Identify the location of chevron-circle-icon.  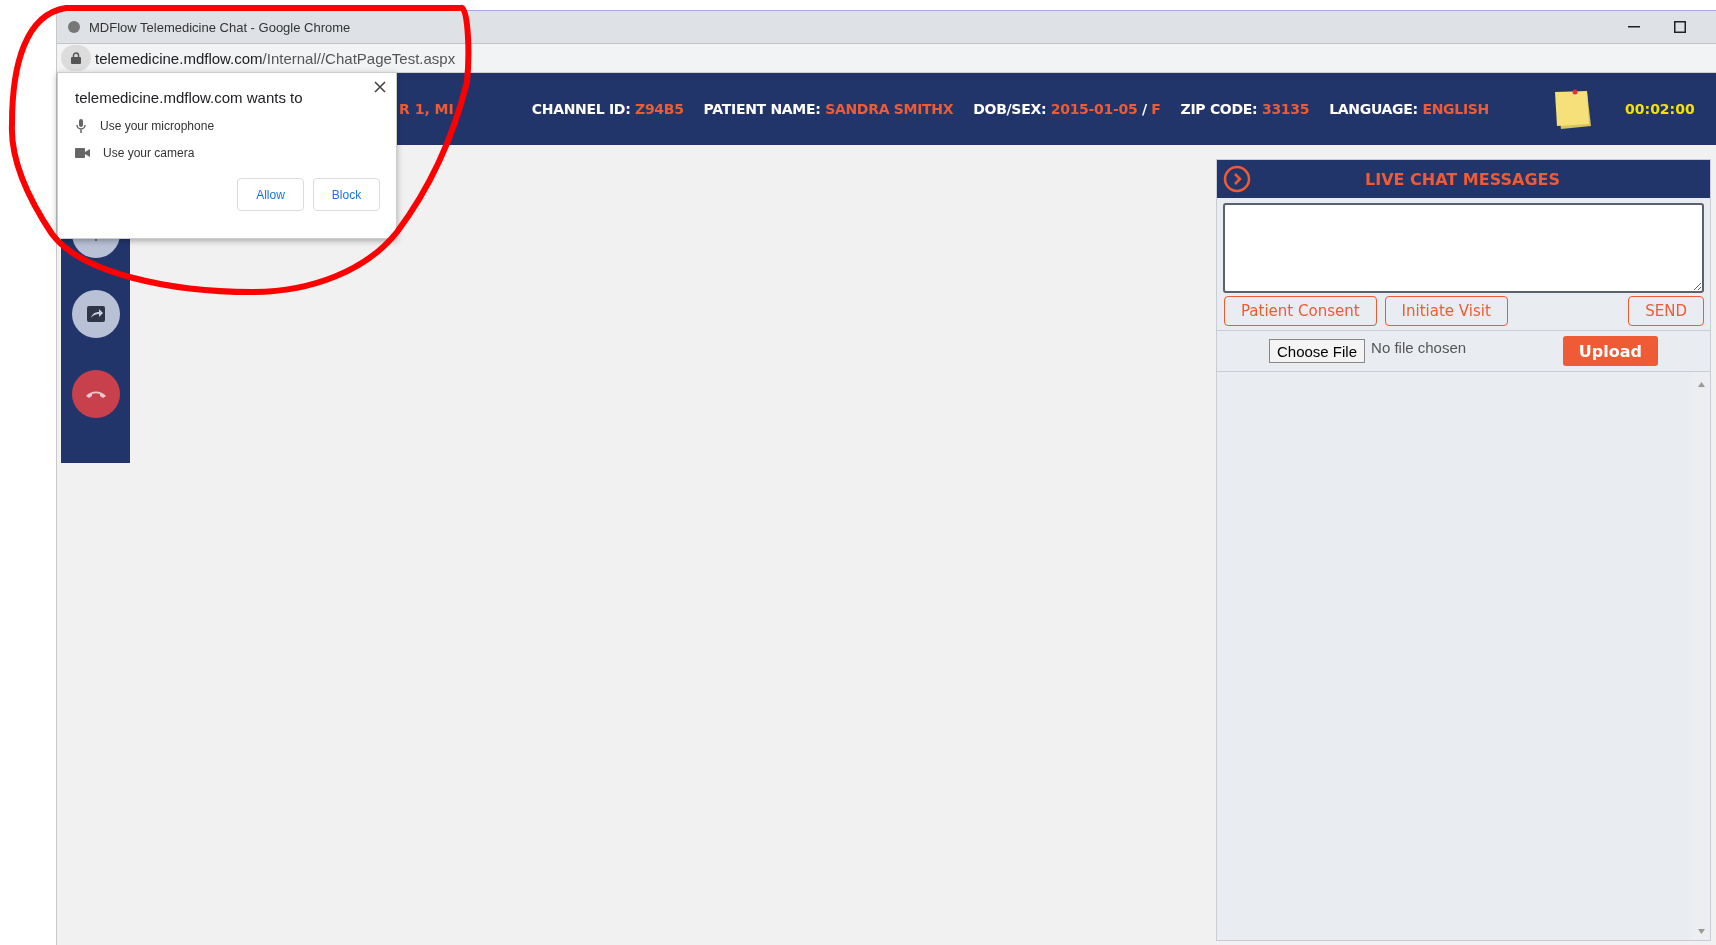
(1237, 179).